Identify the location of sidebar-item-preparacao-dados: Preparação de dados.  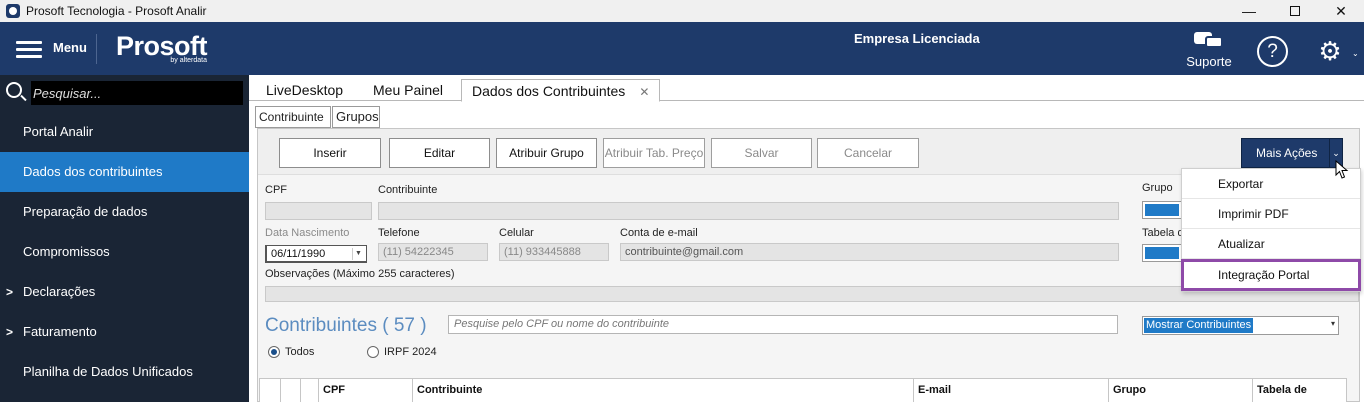
(124, 212).